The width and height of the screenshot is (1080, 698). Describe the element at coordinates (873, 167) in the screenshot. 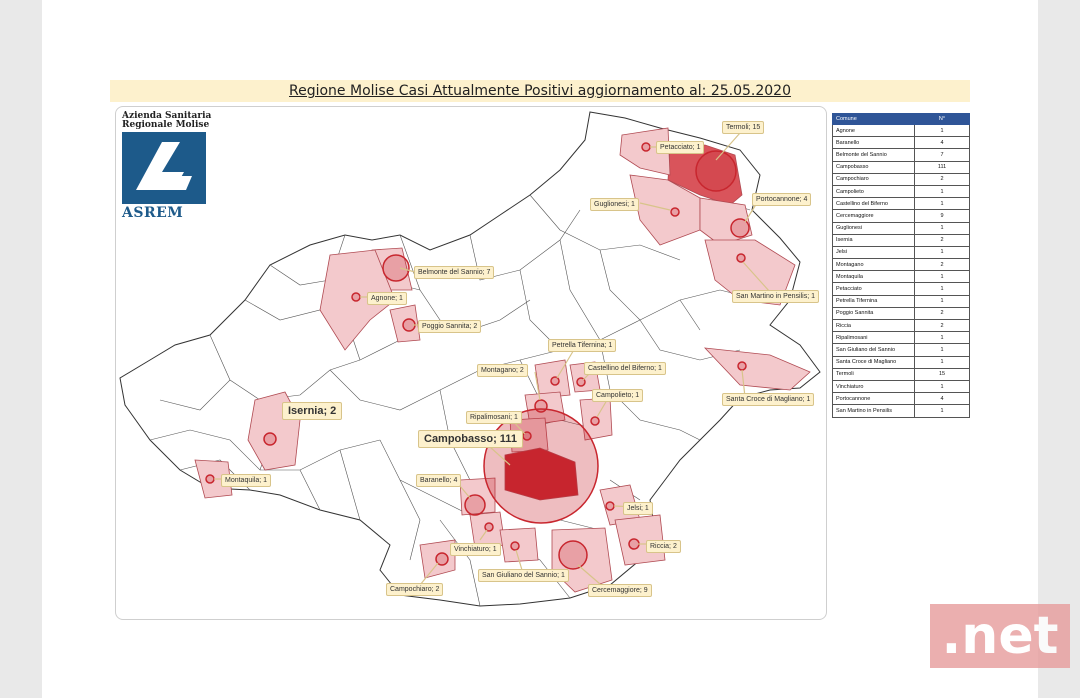

I see `comune-cell: Campobasso` at that location.